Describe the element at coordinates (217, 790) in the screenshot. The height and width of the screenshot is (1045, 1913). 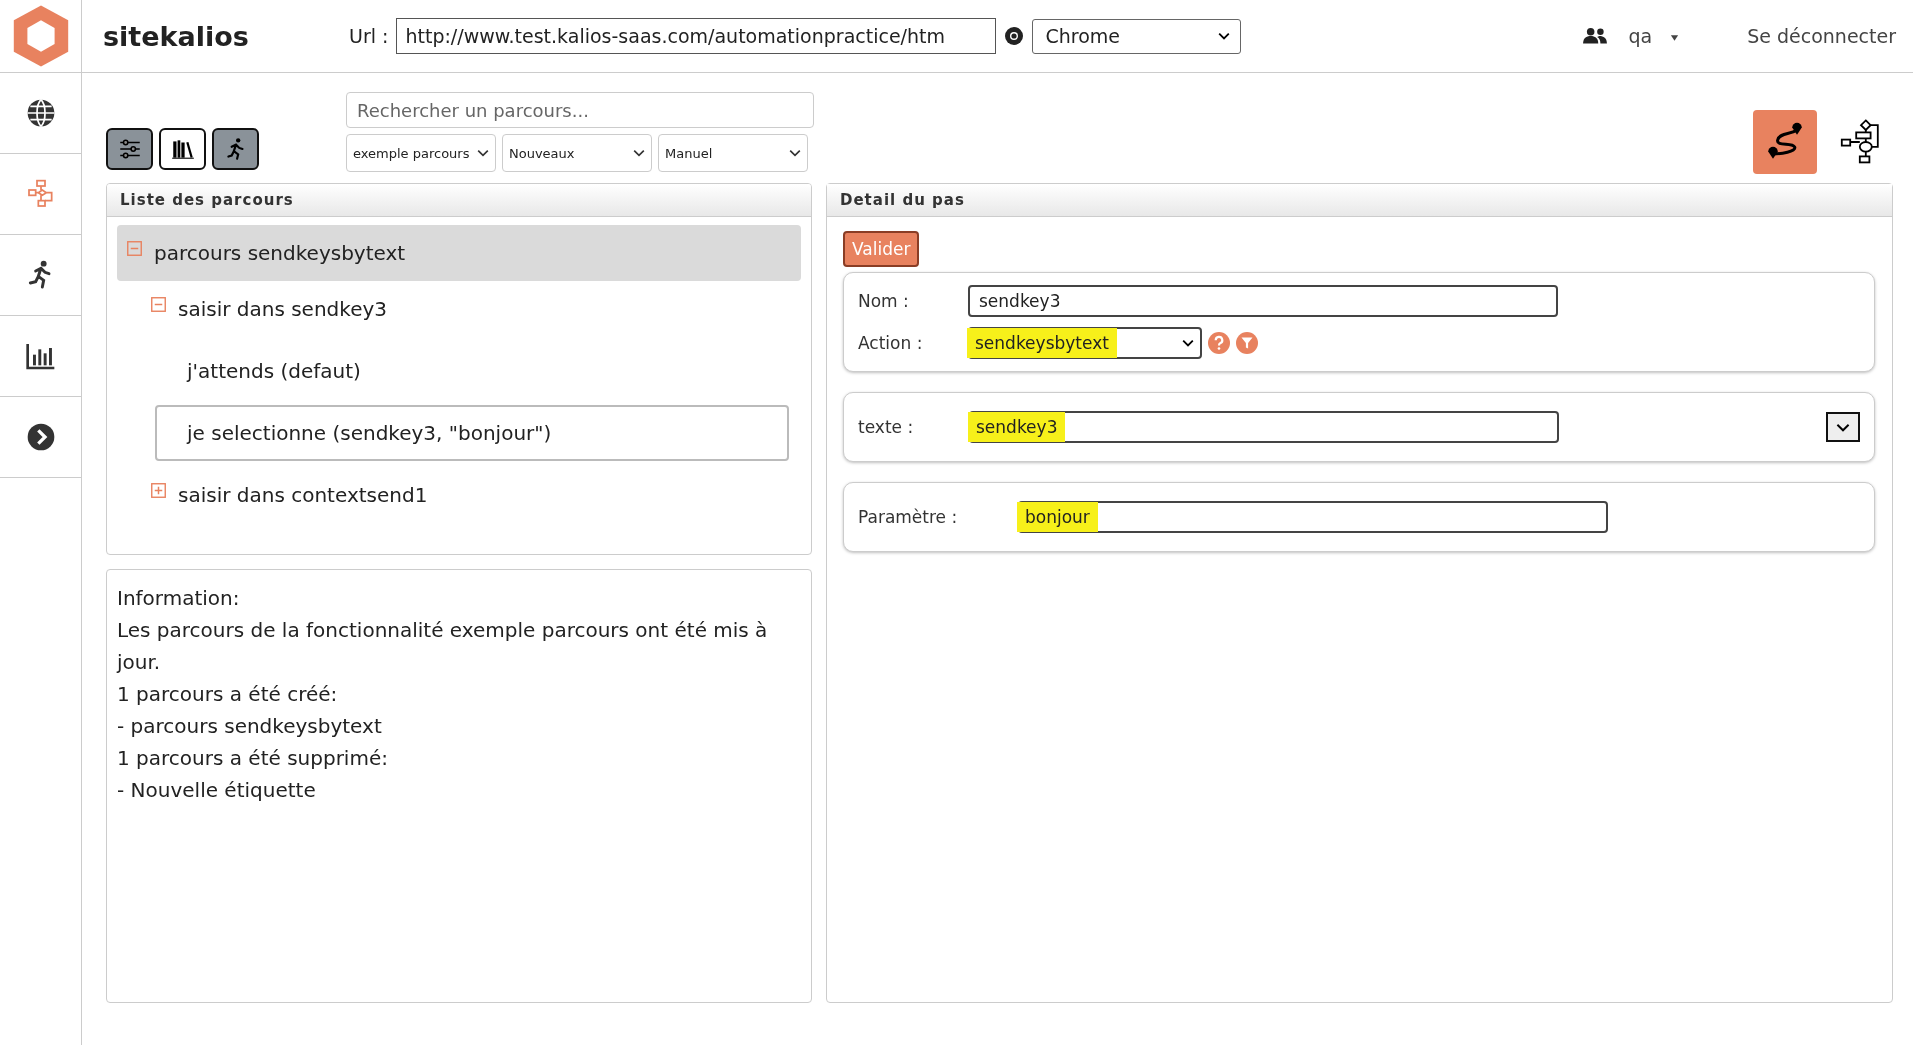
I see `info-text: - Nouvelle étiquette` at that location.